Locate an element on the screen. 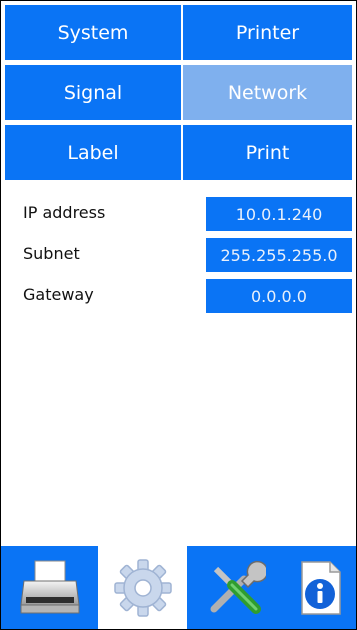  tools-icon is located at coordinates (238, 587).